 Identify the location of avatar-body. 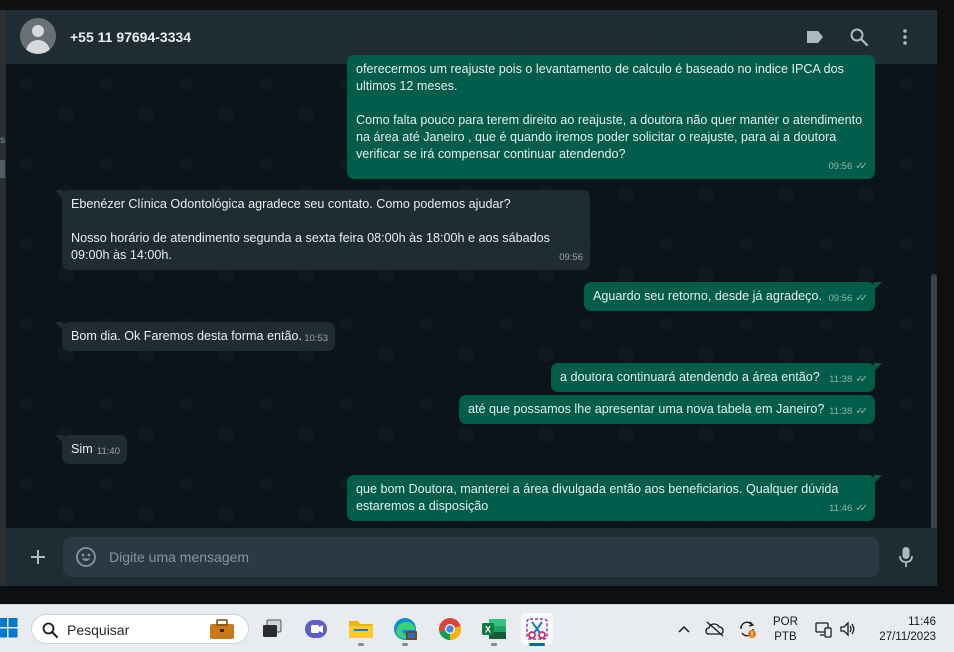
(38, 47).